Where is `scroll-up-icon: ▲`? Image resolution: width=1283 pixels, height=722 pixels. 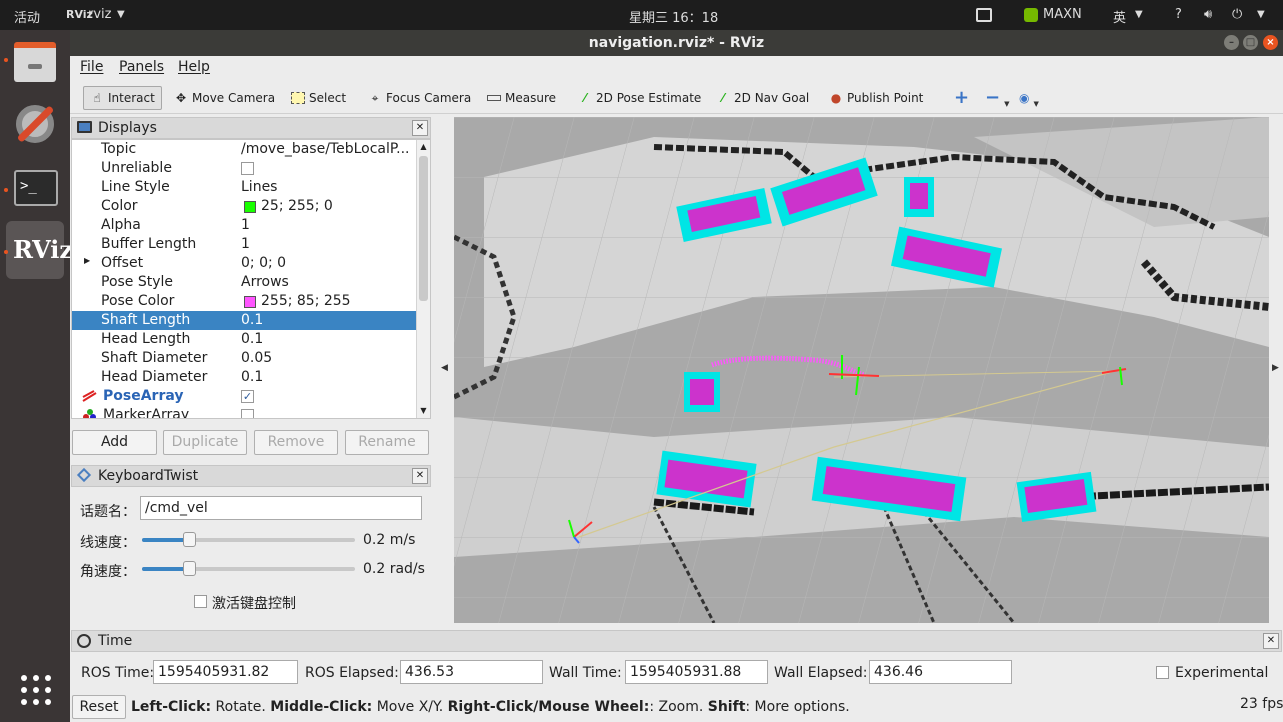
scroll-up-icon: ▲ is located at coordinates (423, 147).